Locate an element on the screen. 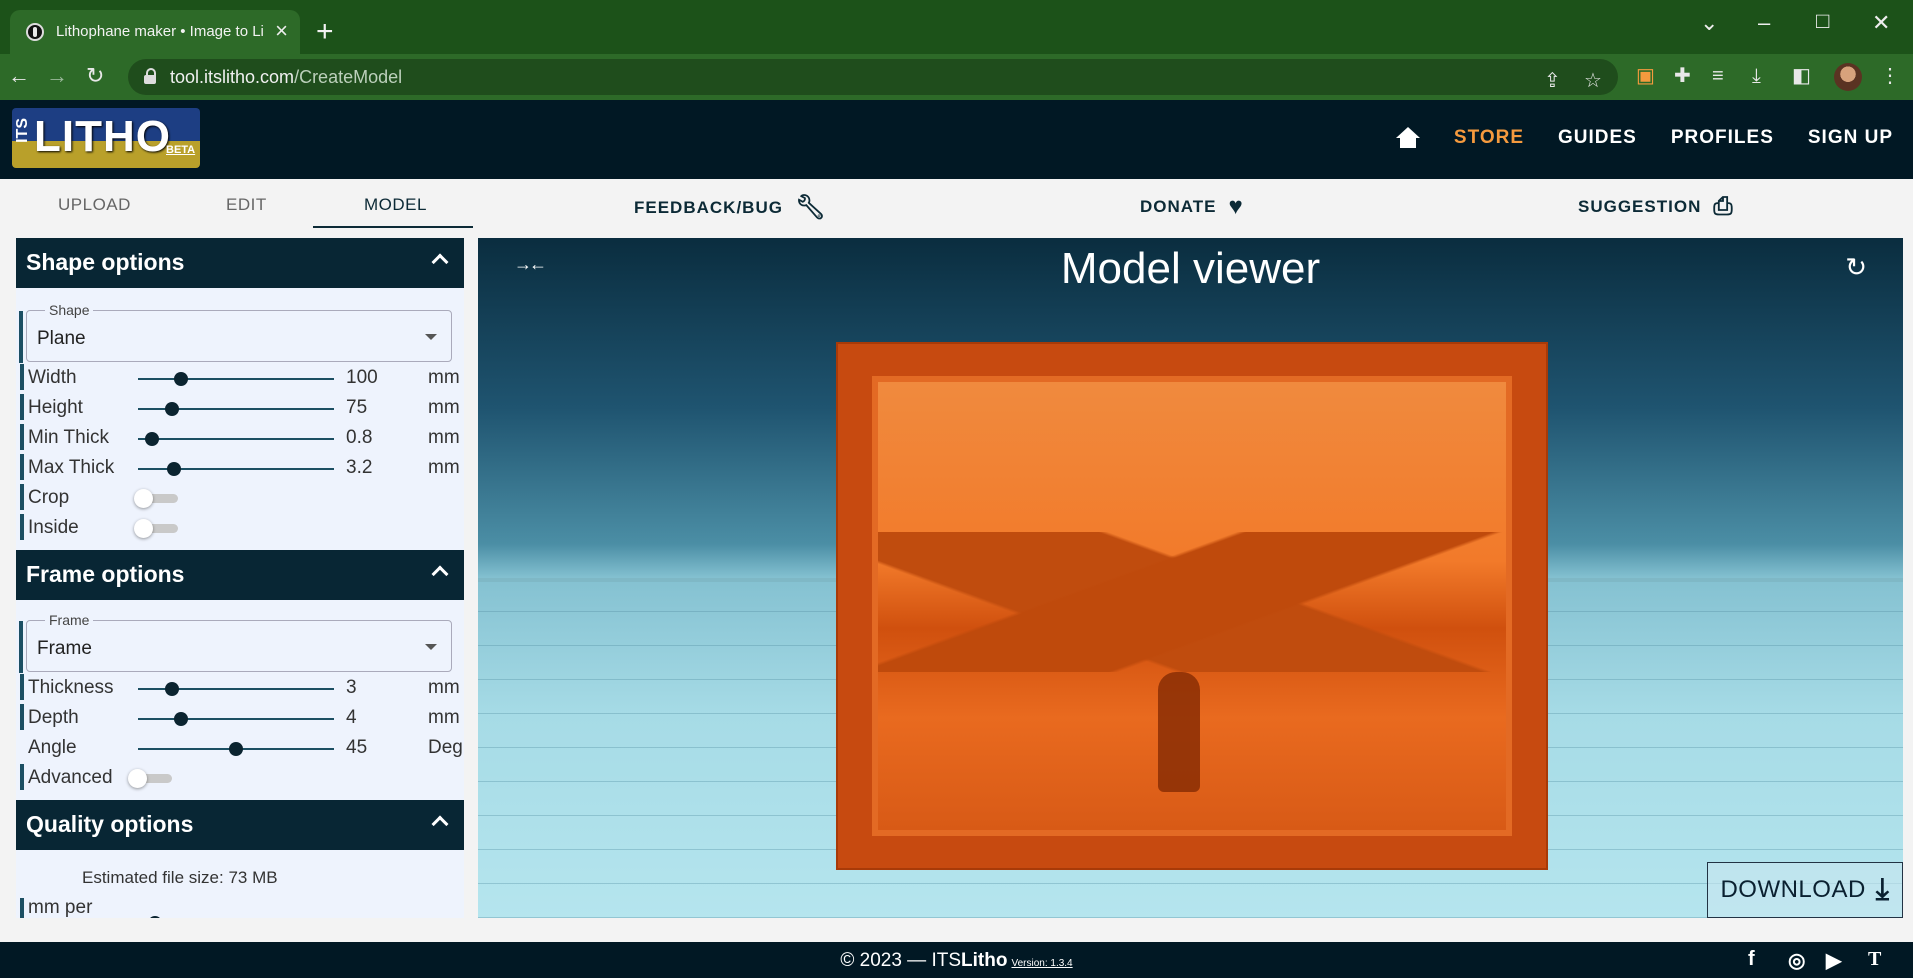  site-logo: ITS LITHO BETA is located at coordinates (106, 138).